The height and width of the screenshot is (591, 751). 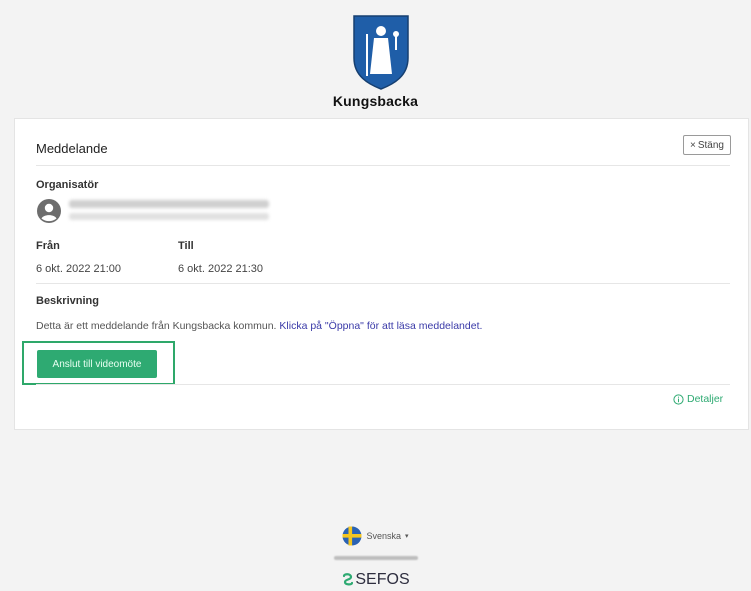 I want to click on caret-down-icon: ▾, so click(x=407, y=536).